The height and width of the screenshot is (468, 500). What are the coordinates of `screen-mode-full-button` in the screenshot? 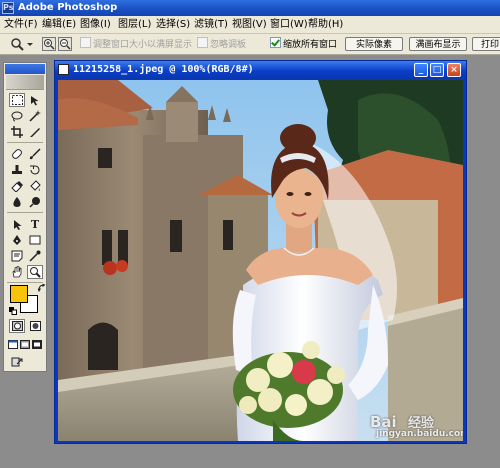 It's located at (37, 344).